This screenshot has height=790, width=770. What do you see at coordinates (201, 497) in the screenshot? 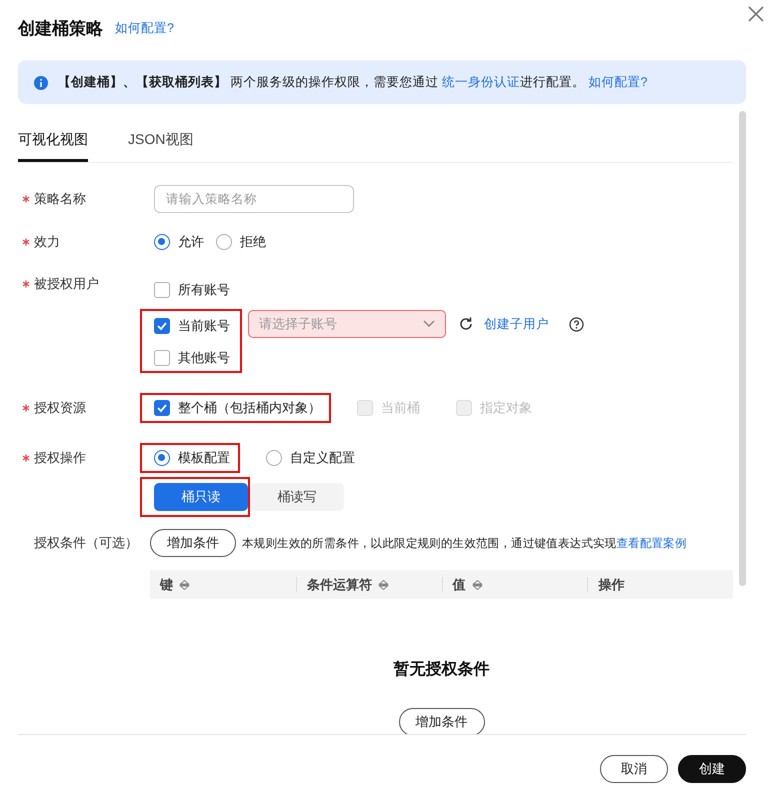
I see `template-button: 桶只读` at bounding box center [201, 497].